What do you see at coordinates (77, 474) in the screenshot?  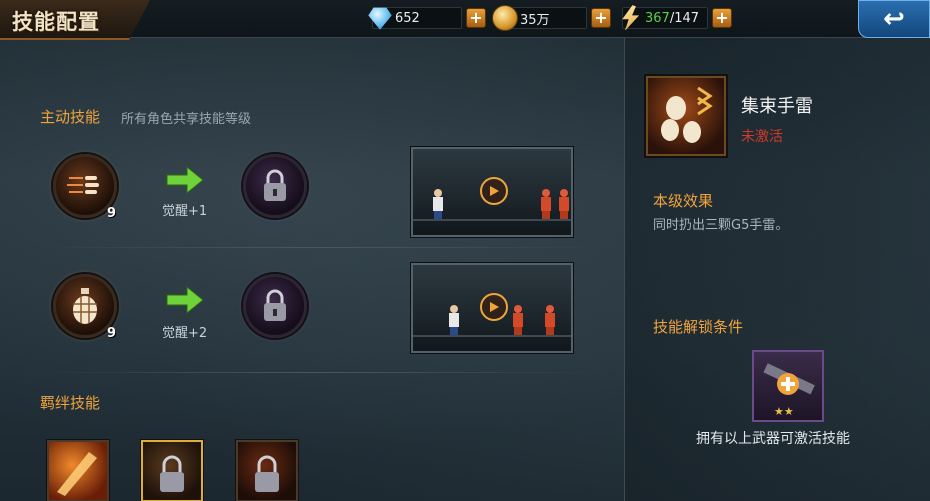 I see `blade-icon` at bounding box center [77, 474].